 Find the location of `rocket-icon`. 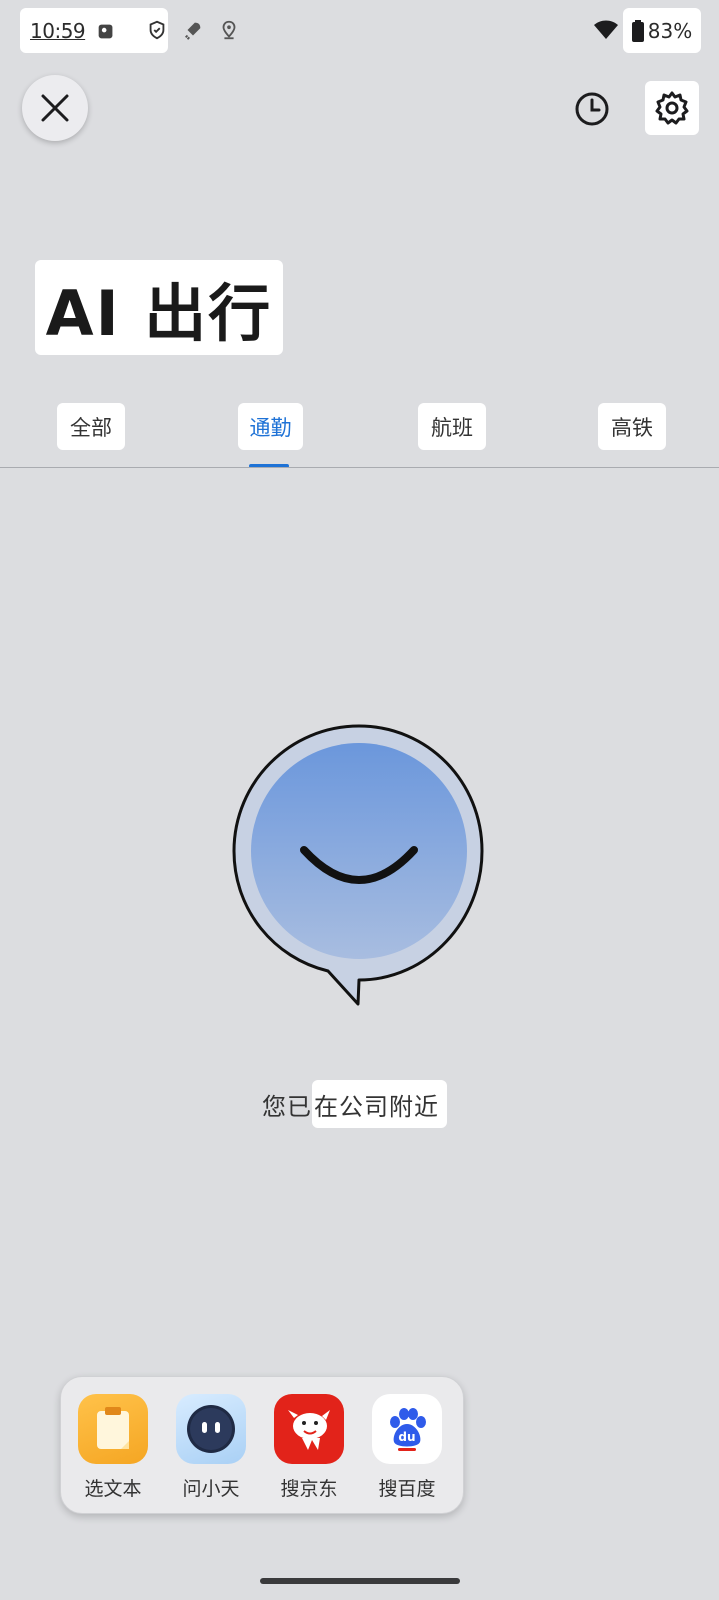

rocket-icon is located at coordinates (193, 31).